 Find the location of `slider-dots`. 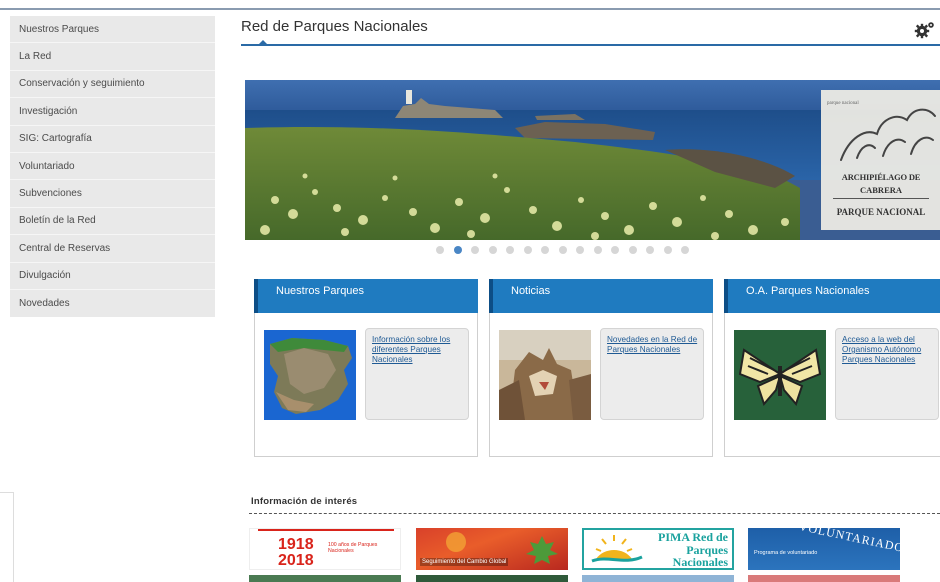

slider-dots is located at coordinates (562, 250).